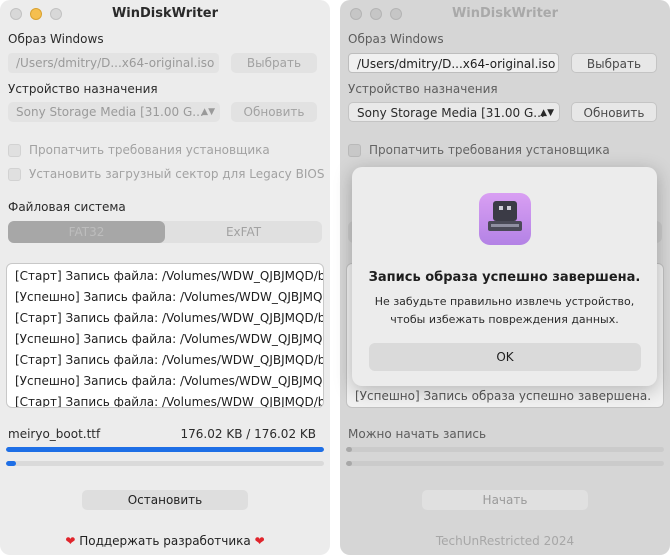 This screenshot has width=670, height=555. I want to click on dialog-title: Запись образа успешно завершена., so click(504, 277).